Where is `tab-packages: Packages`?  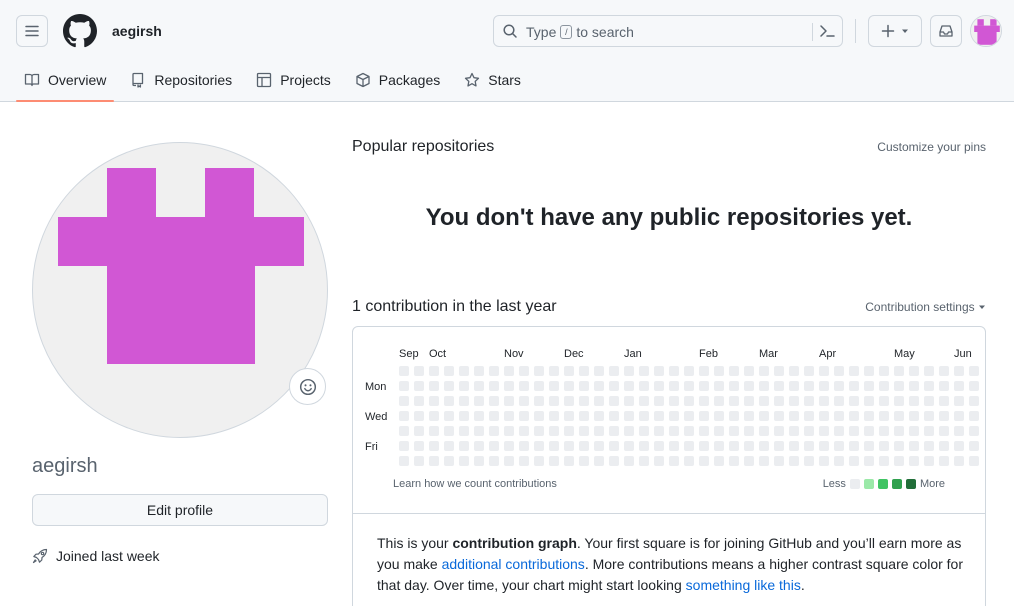
tab-packages: Packages is located at coordinates (397, 80).